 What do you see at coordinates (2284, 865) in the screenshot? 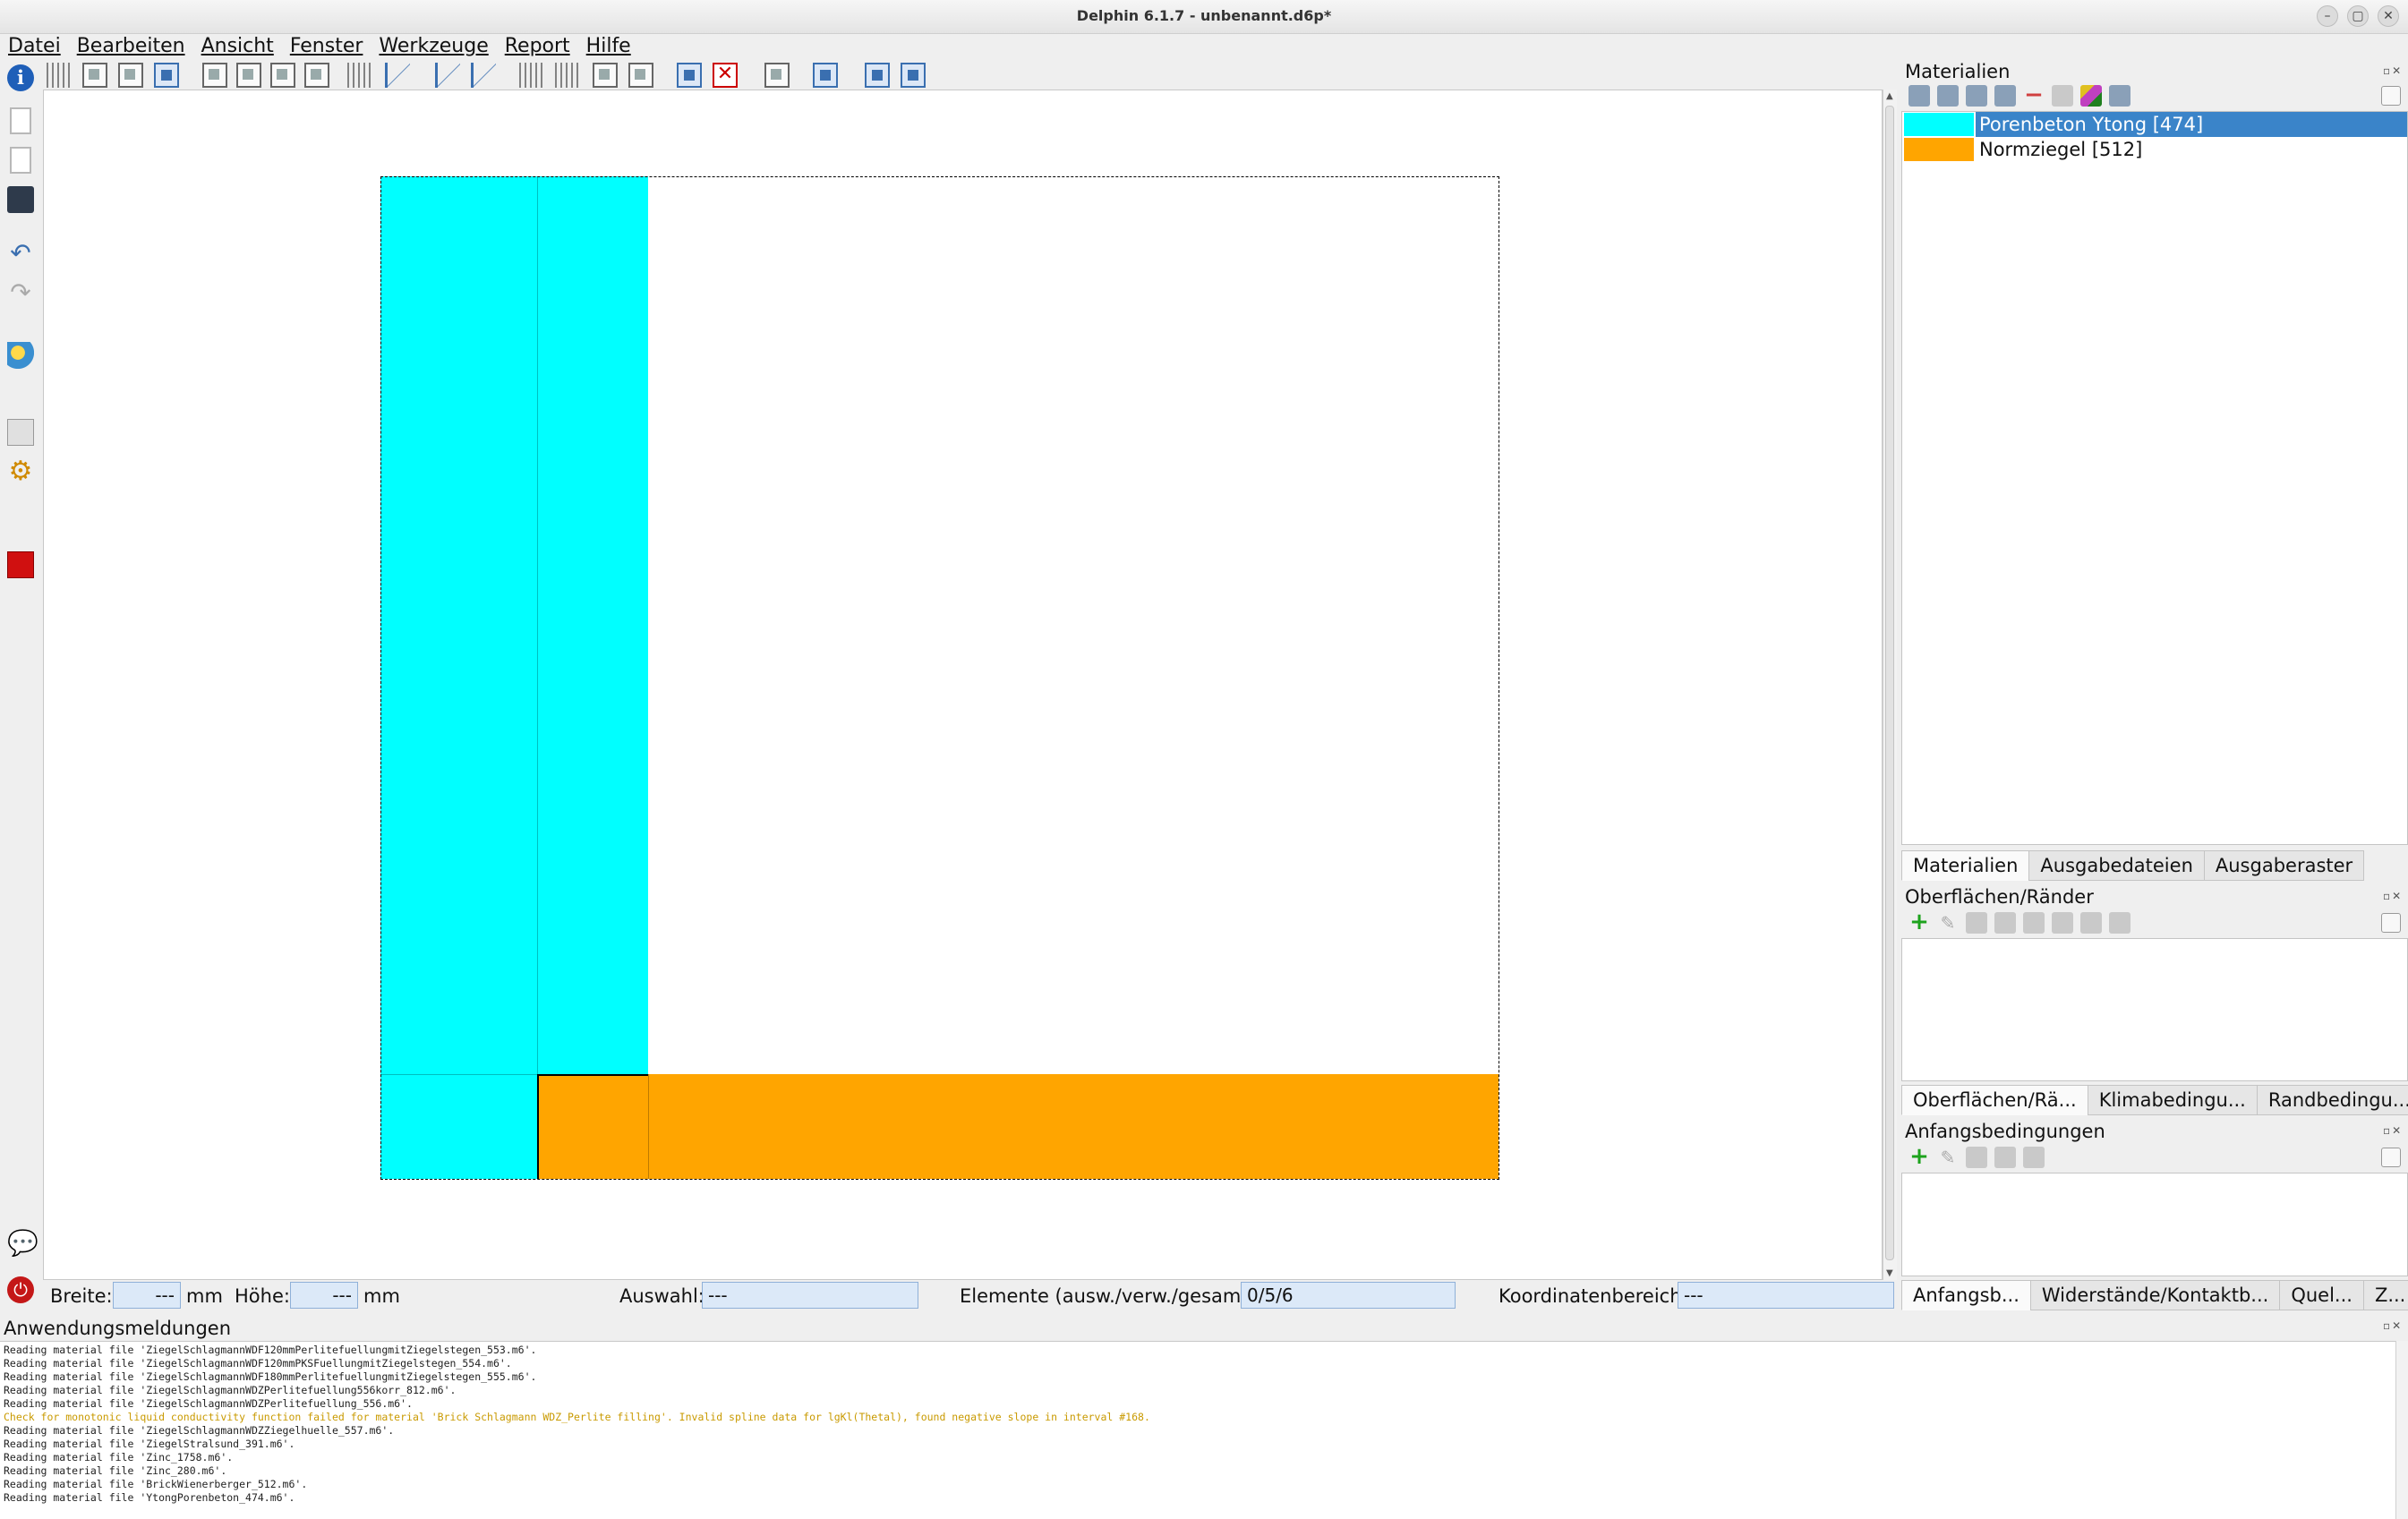
I see `tab-ausgaberaster: Ausgaberaster` at bounding box center [2284, 865].